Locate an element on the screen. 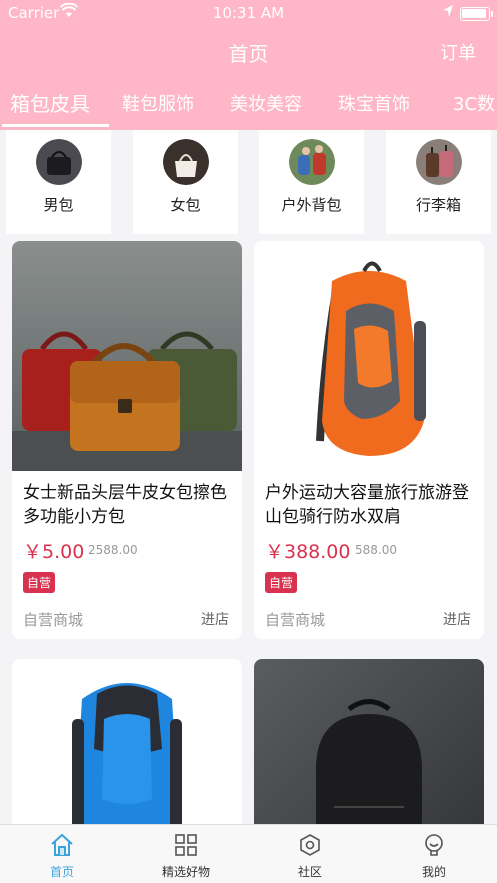  product-original-price: 588.00 is located at coordinates (376, 550).